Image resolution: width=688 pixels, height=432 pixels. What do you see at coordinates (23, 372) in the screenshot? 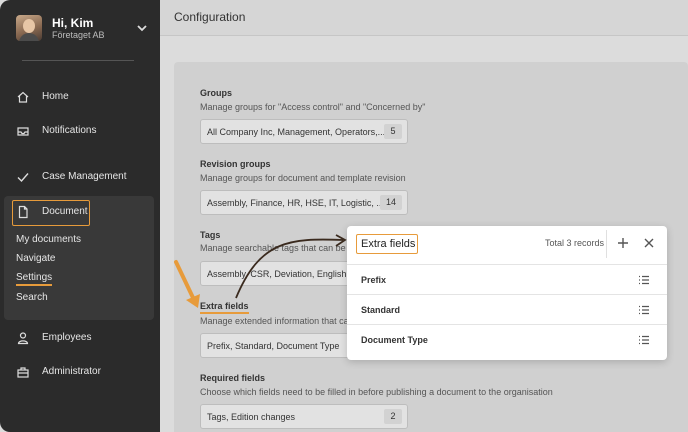
I see `briefcase-icon` at bounding box center [23, 372].